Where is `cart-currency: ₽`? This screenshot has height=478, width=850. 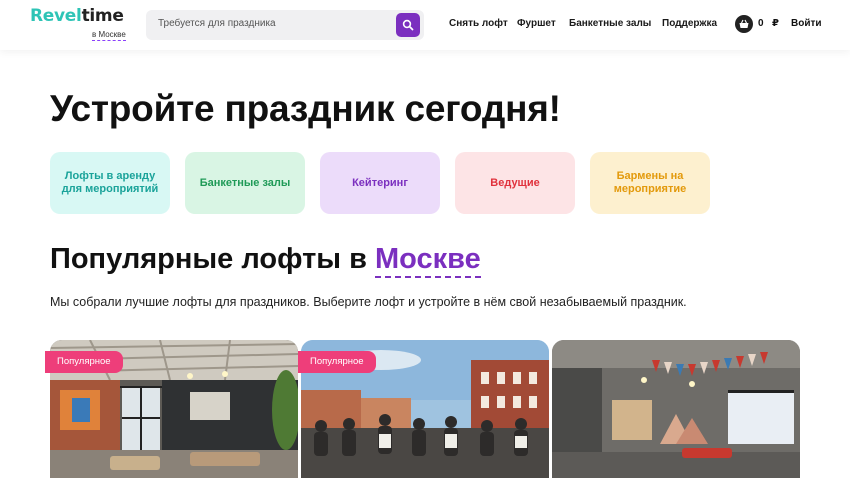 cart-currency: ₽ is located at coordinates (775, 23).